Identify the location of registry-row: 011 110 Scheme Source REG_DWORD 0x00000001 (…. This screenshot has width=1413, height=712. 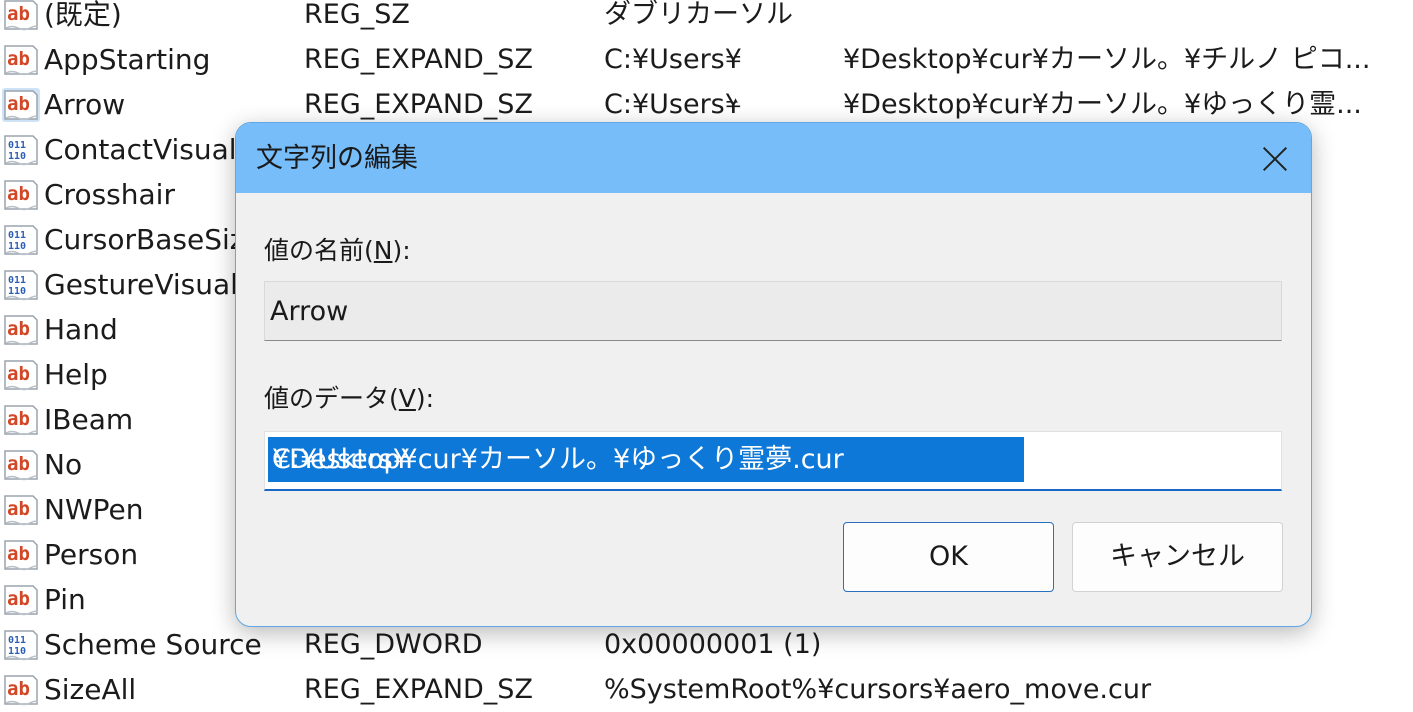
(706, 644).